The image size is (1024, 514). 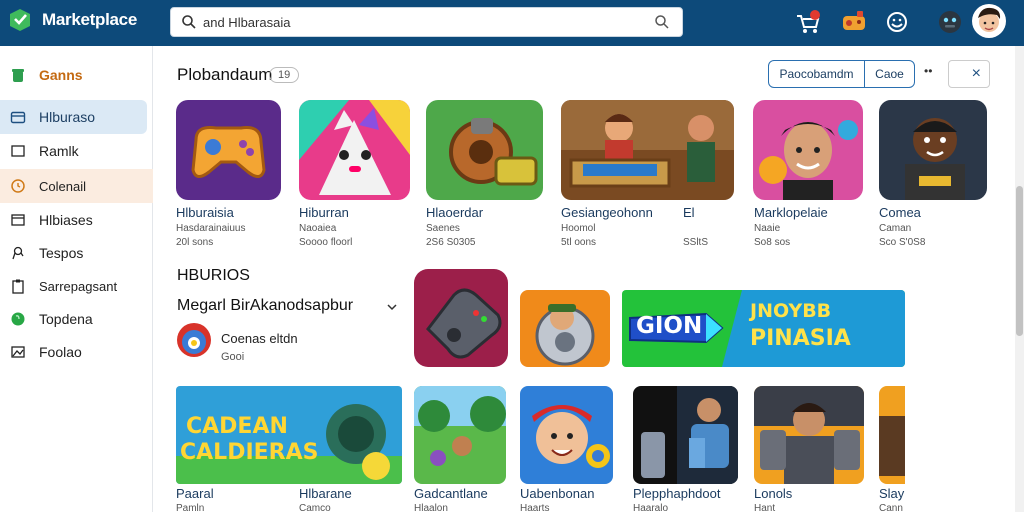 What do you see at coordinates (902, 242) in the screenshot?
I see `game-meta: Sco S'0S8` at bounding box center [902, 242].